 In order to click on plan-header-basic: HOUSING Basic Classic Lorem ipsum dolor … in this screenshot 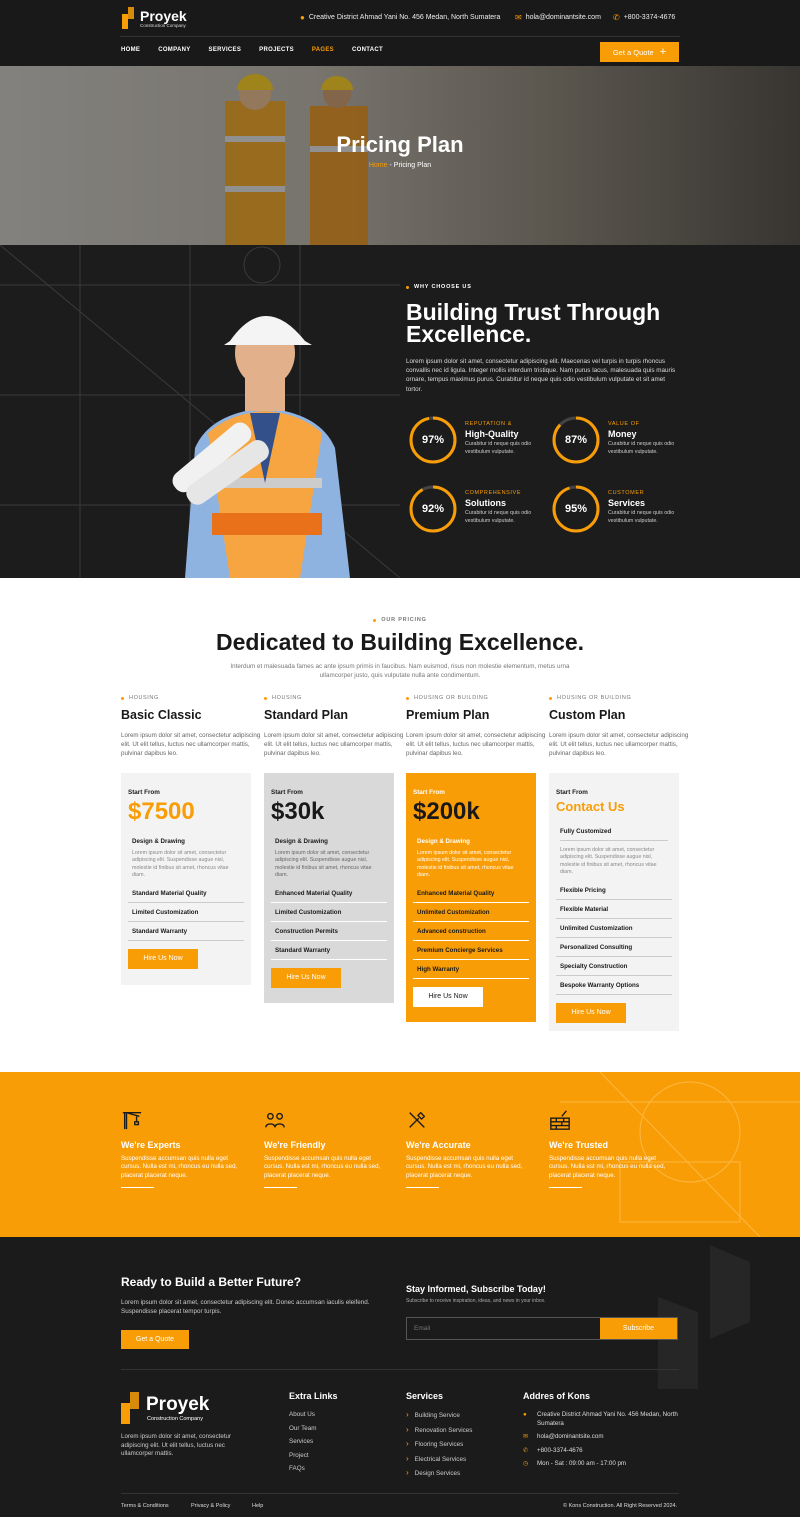, I will do `click(191, 726)`.